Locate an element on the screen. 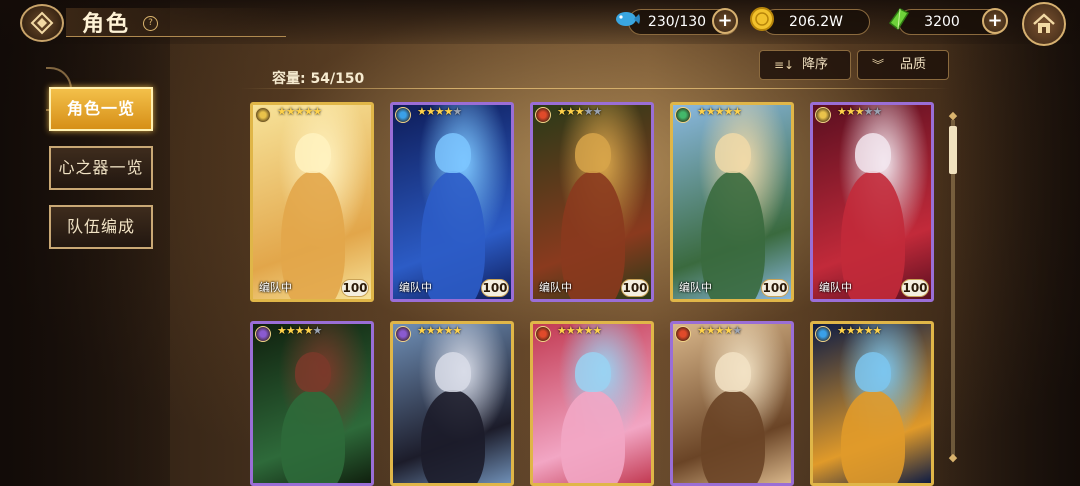  filter-chevron-icon: ︾ is located at coordinates (878, 65).